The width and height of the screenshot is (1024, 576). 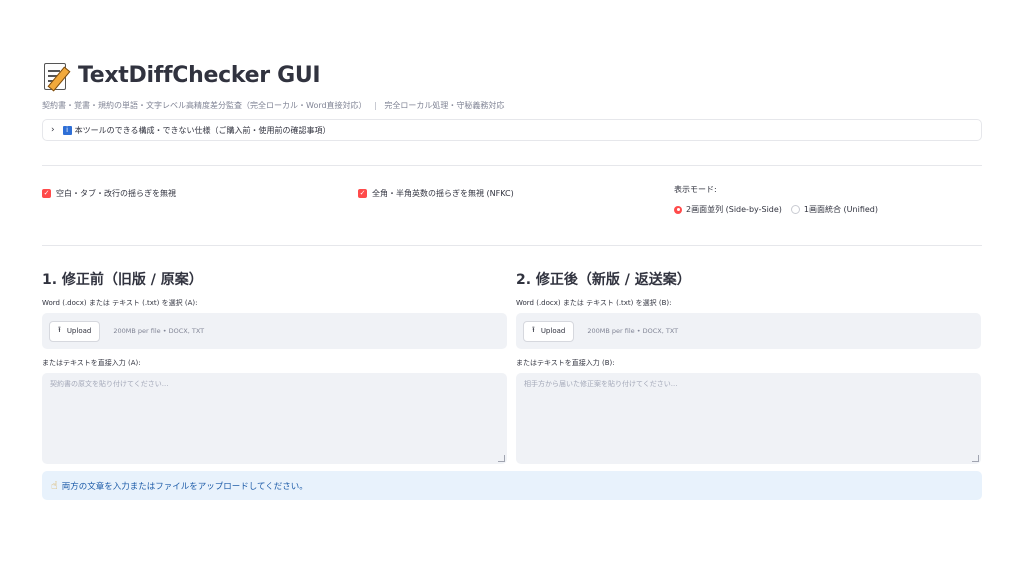 What do you see at coordinates (633, 331) in the screenshot?
I see `after-upload-hint: 200MB per file • DOCX, TXT` at bounding box center [633, 331].